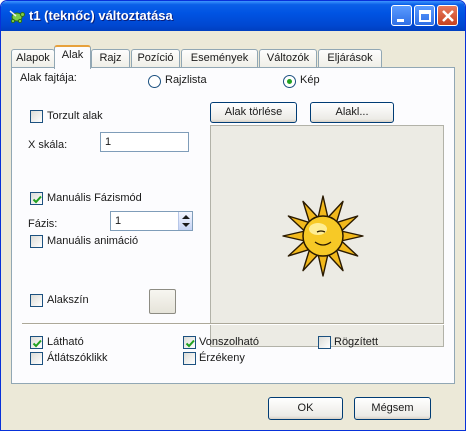 The height and width of the screenshot is (431, 466). What do you see at coordinates (48, 145) in the screenshot?
I see `x-scale-label: X skála:` at bounding box center [48, 145].